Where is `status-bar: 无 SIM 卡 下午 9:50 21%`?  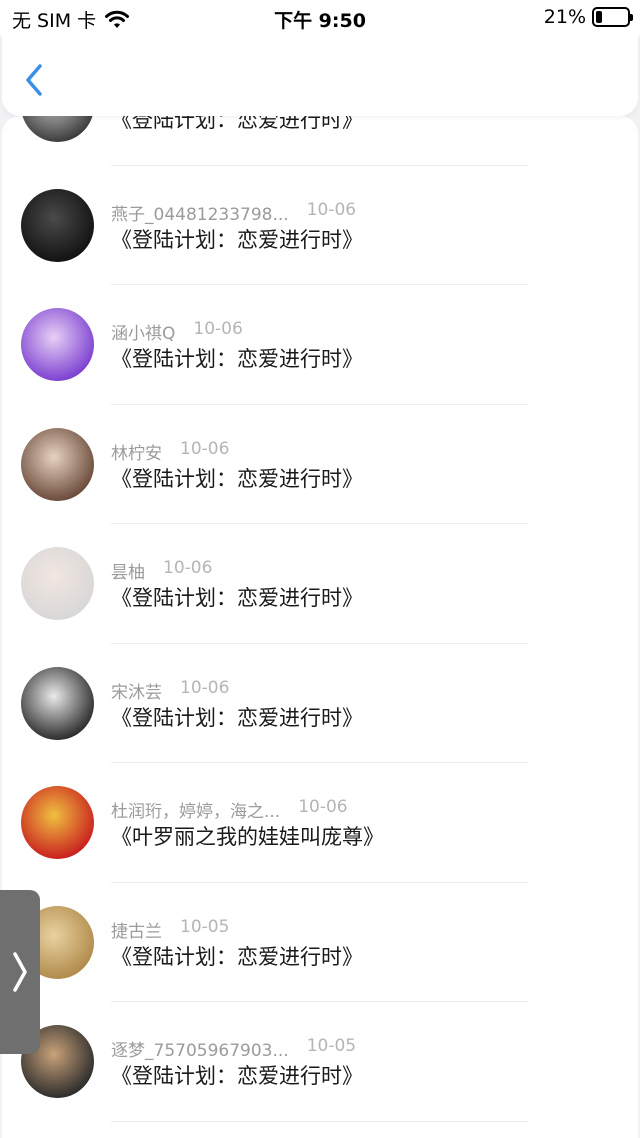 status-bar: 无 SIM 卡 下午 9:50 21% is located at coordinates (320, 18).